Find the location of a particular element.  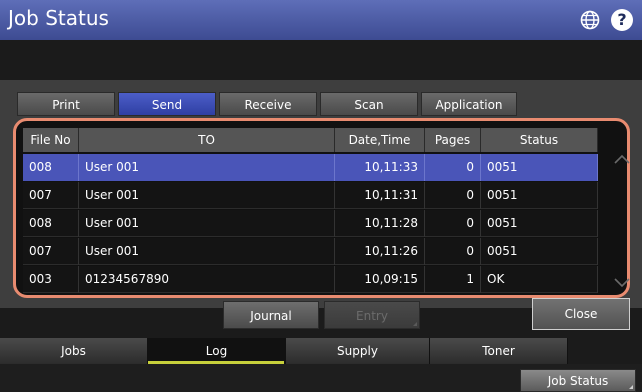

journal-button: Journal is located at coordinates (271, 315).